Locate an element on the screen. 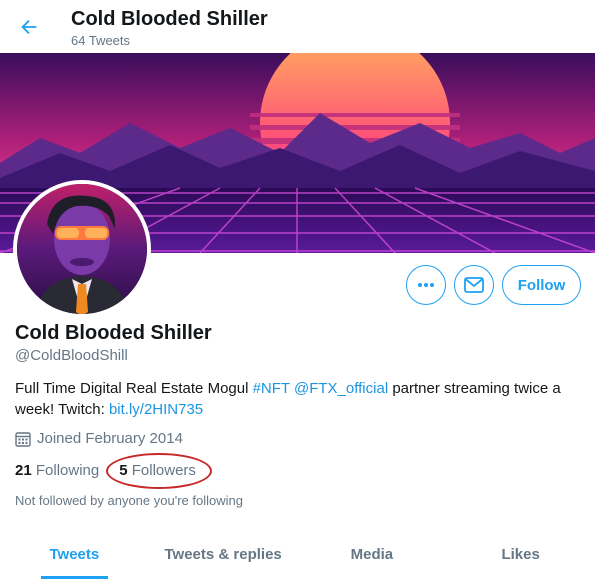 The image size is (595, 579). avatar is located at coordinates (82, 249).